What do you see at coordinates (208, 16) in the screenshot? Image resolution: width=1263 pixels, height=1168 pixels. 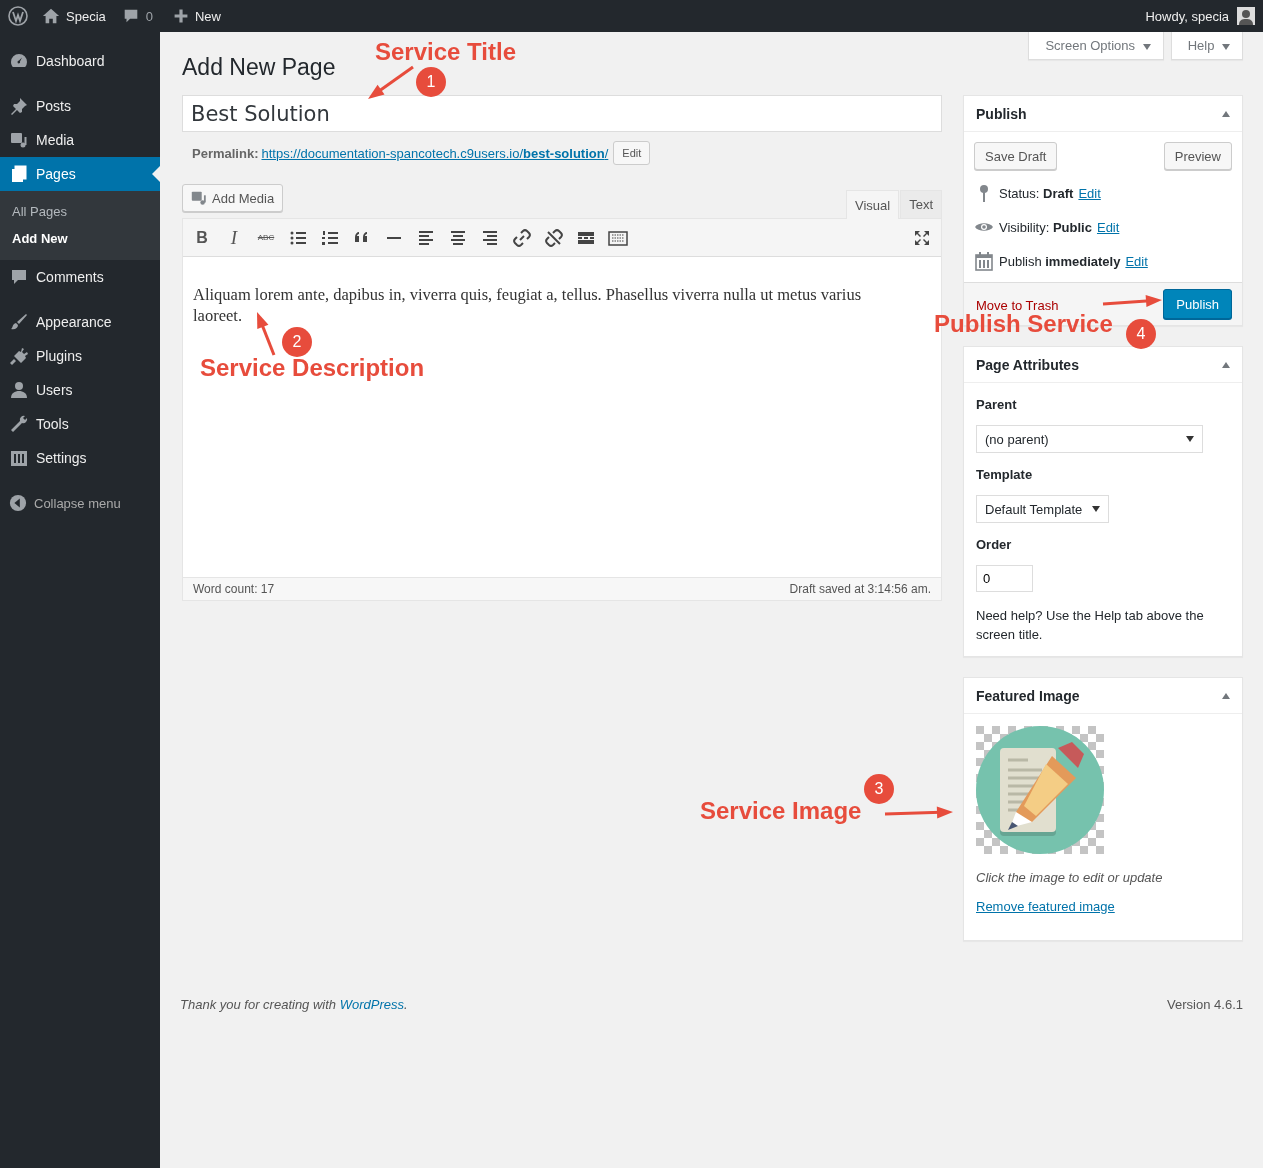 I see `new-menu: New` at bounding box center [208, 16].